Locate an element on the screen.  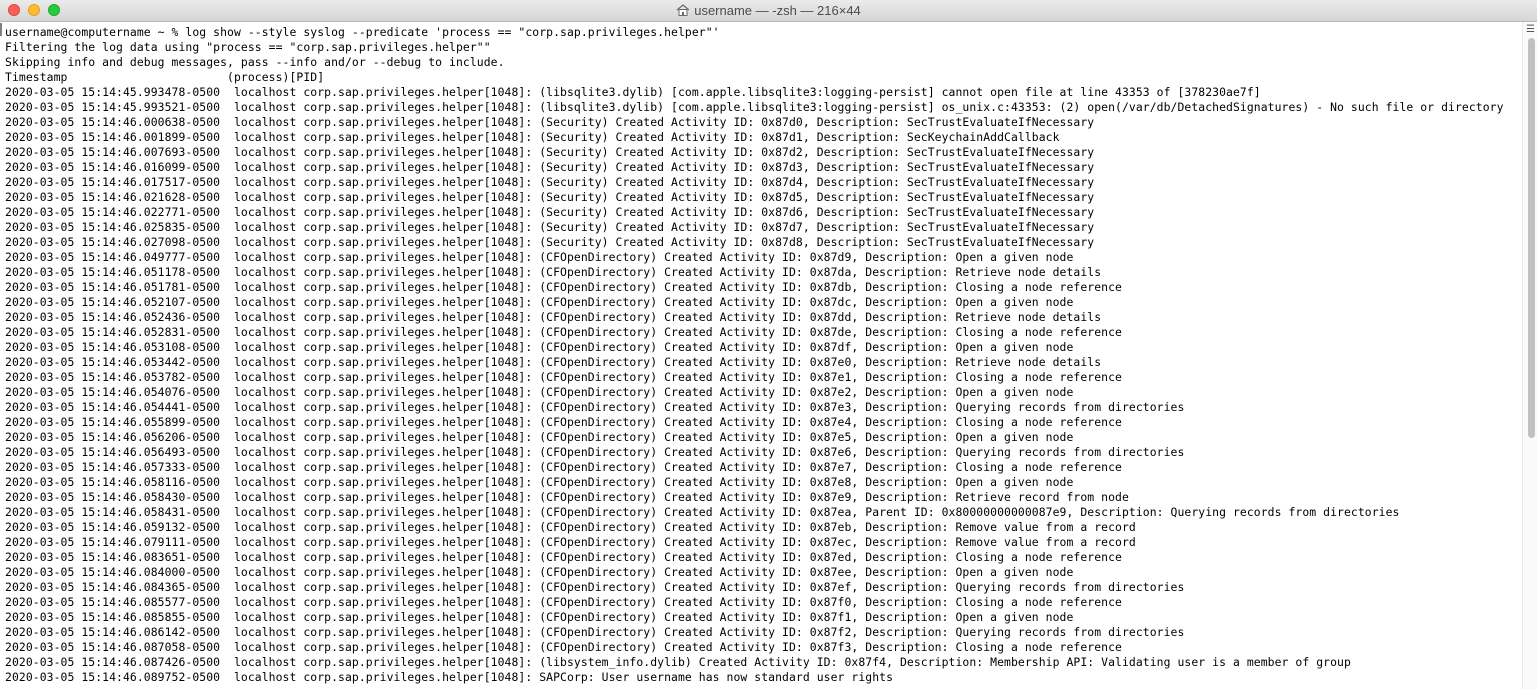
log-header-line: Timestamp (process)[PID] is located at coordinates (165, 77).